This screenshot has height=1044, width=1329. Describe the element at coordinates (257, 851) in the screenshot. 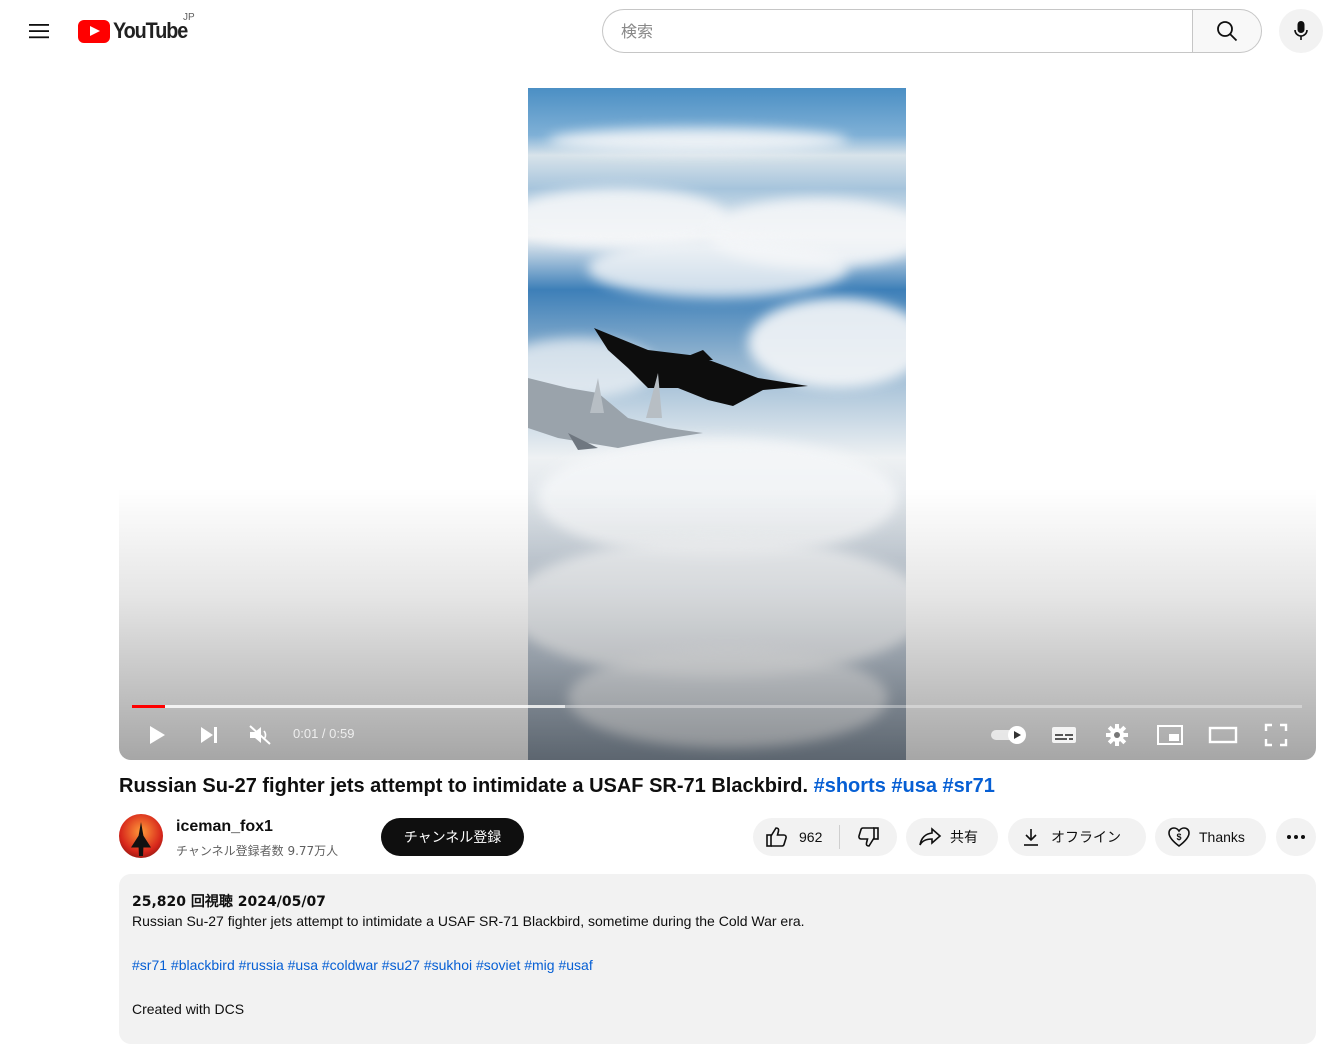

I see `subscriber-count: チャンネル登録者数 9.77万人` at that location.